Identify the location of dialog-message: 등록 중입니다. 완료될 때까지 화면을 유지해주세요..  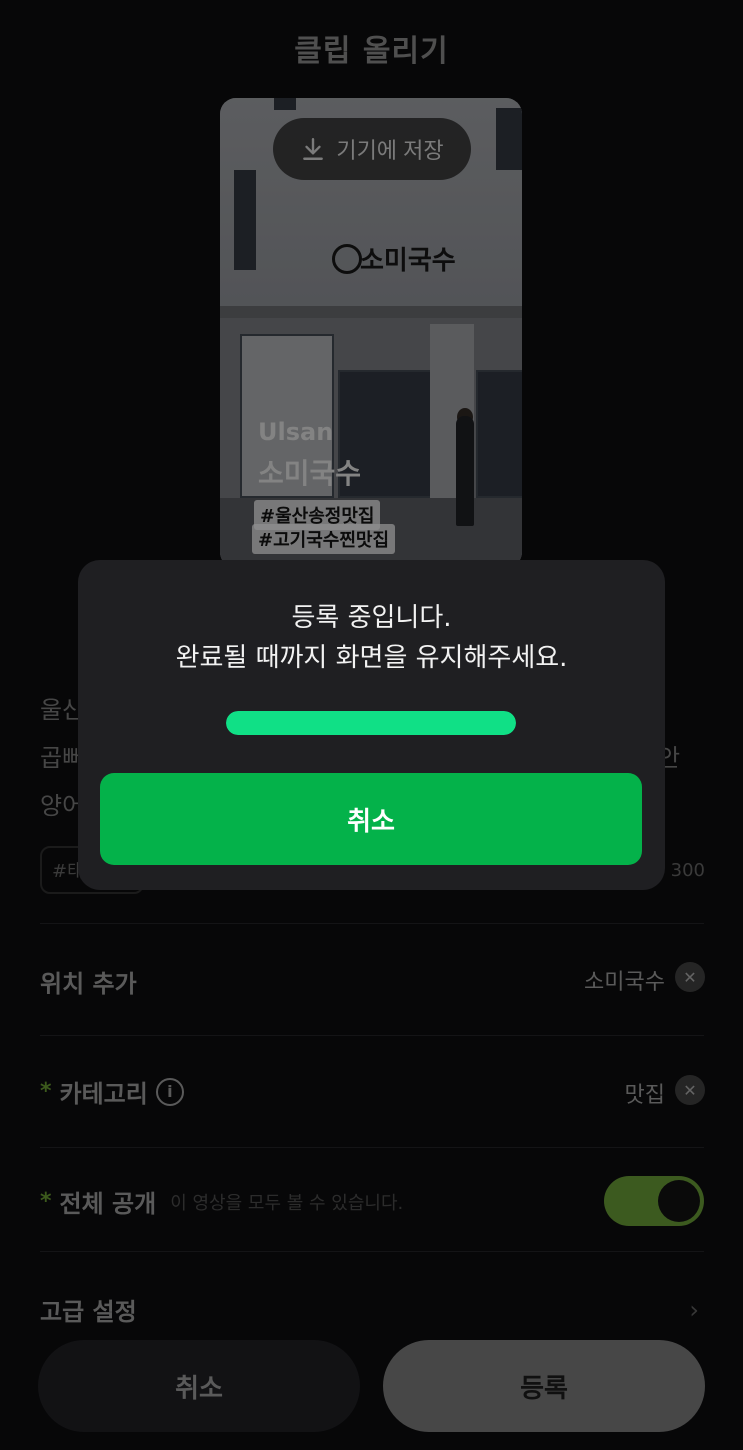
(371, 638).